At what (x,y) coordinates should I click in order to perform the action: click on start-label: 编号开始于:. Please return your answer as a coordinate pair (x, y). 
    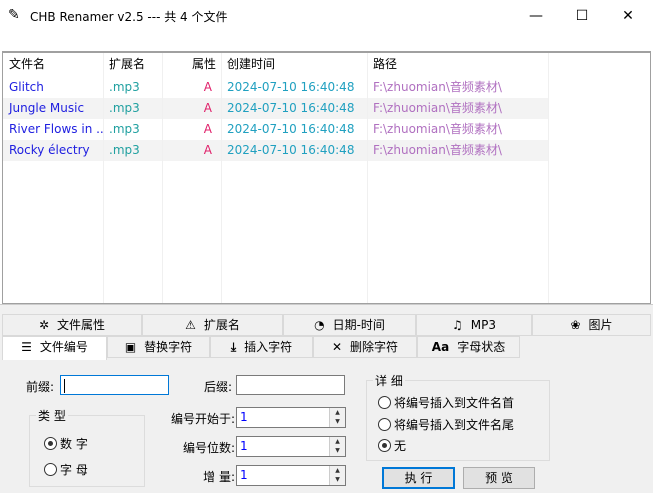
    Looking at the image, I should click on (202, 419).